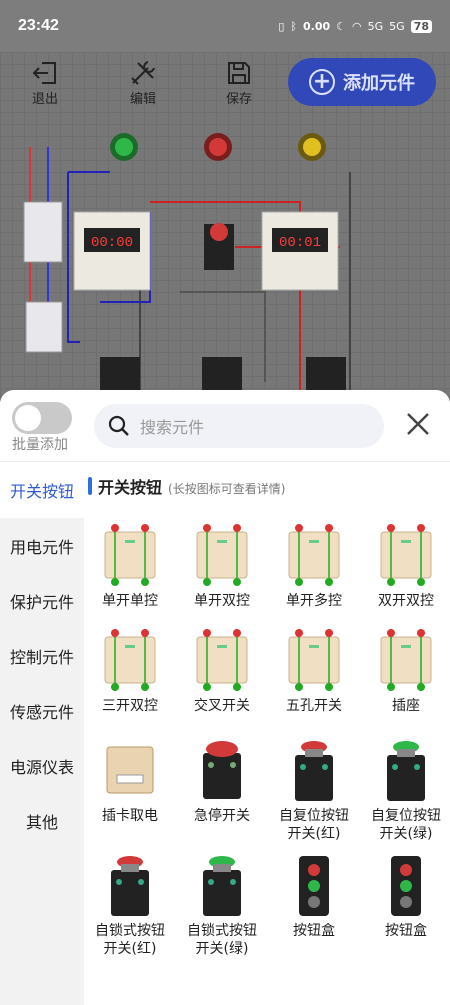 This screenshot has width=450, height=1005. What do you see at coordinates (238, 99) in the screenshot?
I see `save-label: 保存` at bounding box center [238, 99].